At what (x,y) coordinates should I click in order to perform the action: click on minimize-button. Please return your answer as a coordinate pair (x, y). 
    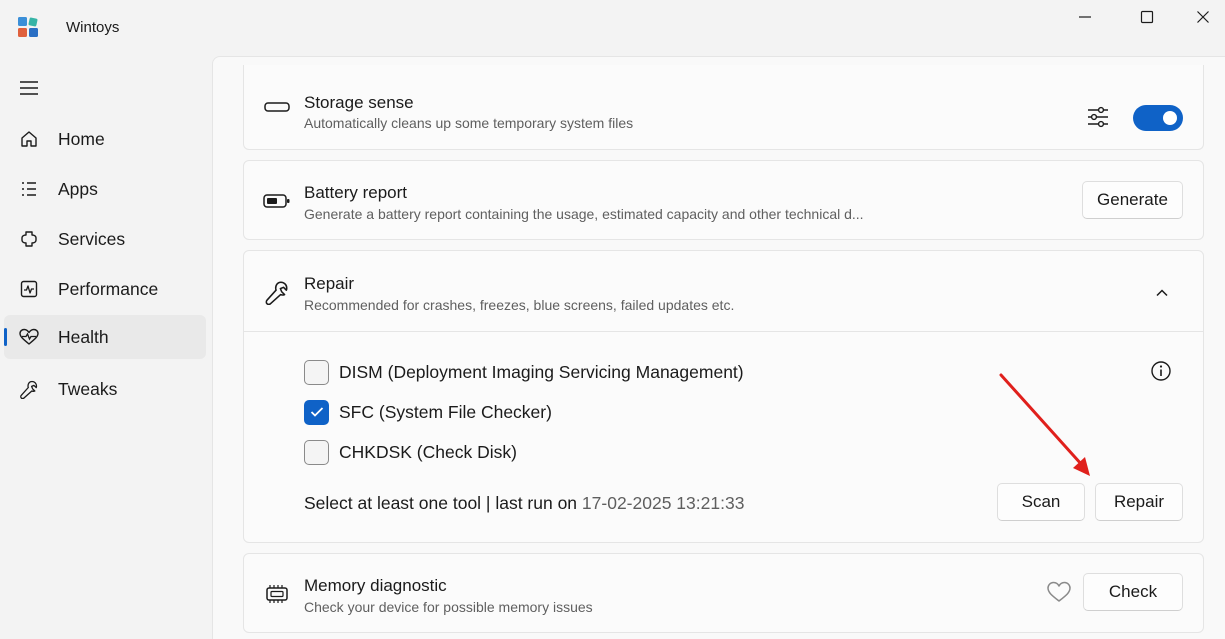
    Looking at the image, I should click on (1085, 17).